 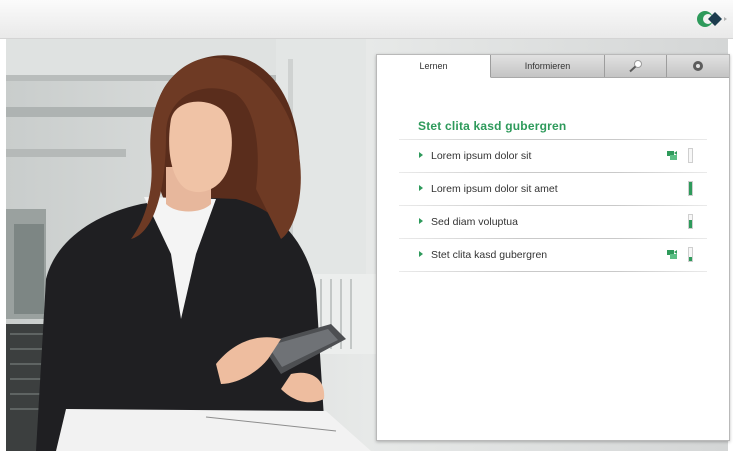 What do you see at coordinates (712, 19) in the screenshot?
I see `brand-logo` at bounding box center [712, 19].